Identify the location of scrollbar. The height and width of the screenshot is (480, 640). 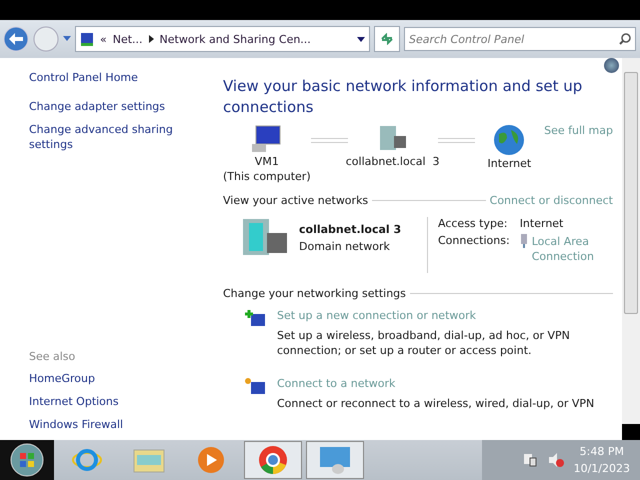
(631, 249).